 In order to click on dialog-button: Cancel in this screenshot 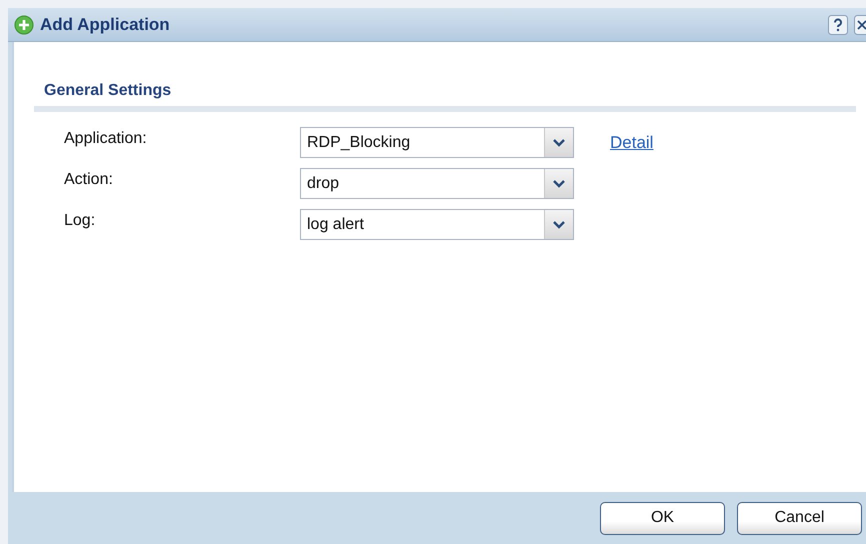, I will do `click(799, 518)`.